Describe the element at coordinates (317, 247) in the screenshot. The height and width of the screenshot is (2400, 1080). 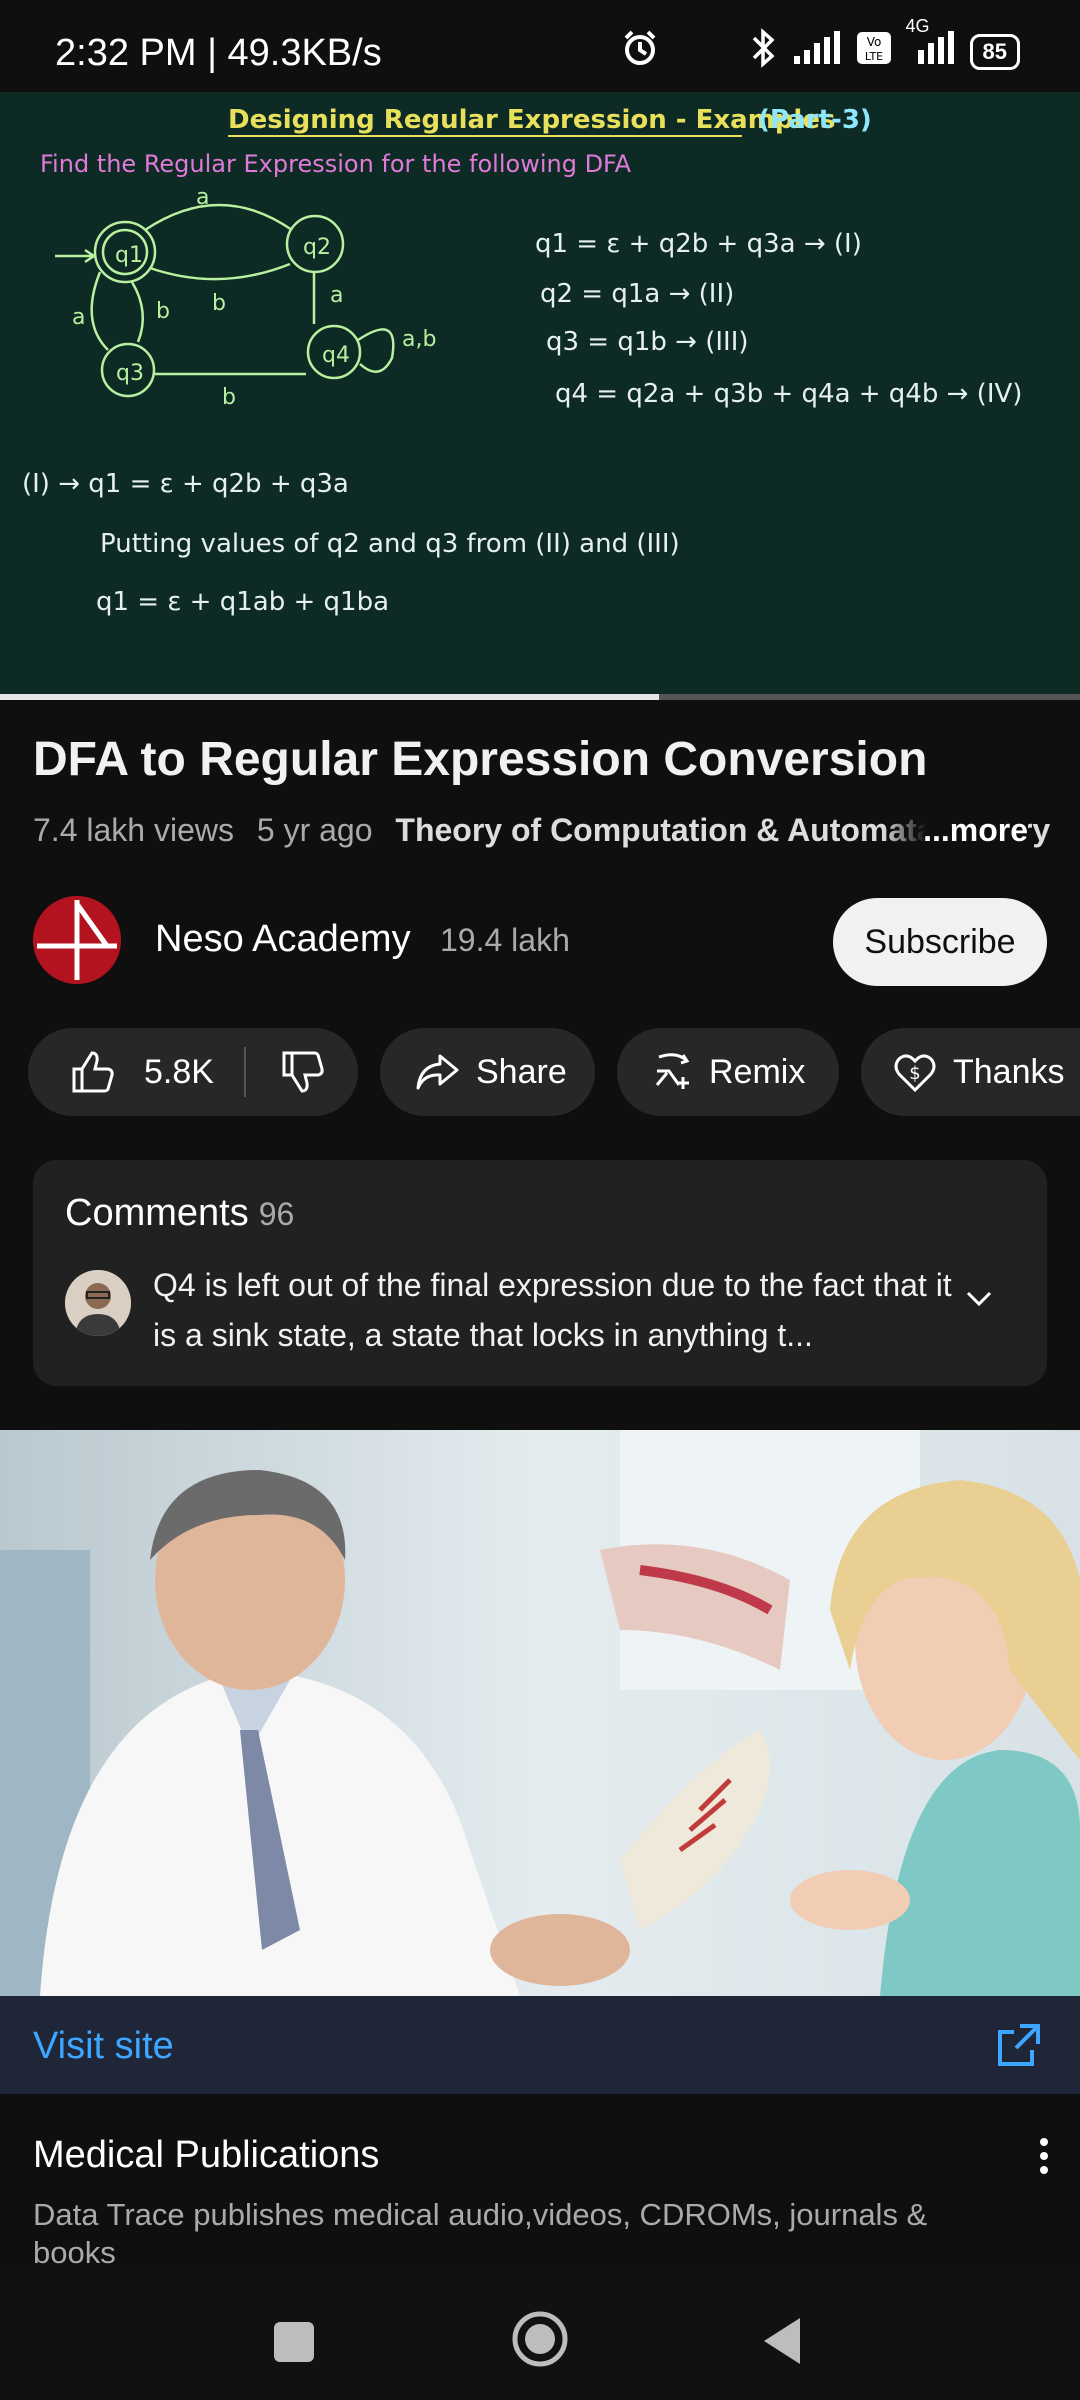
I see `svg-text: q2` at that location.